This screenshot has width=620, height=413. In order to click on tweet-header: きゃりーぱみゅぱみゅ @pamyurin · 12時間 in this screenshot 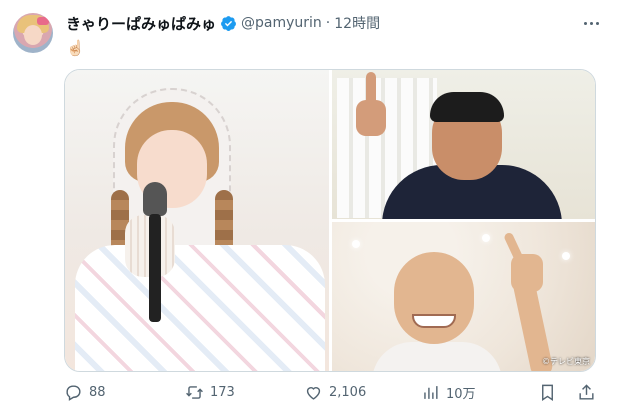, I will do `click(223, 23)`.